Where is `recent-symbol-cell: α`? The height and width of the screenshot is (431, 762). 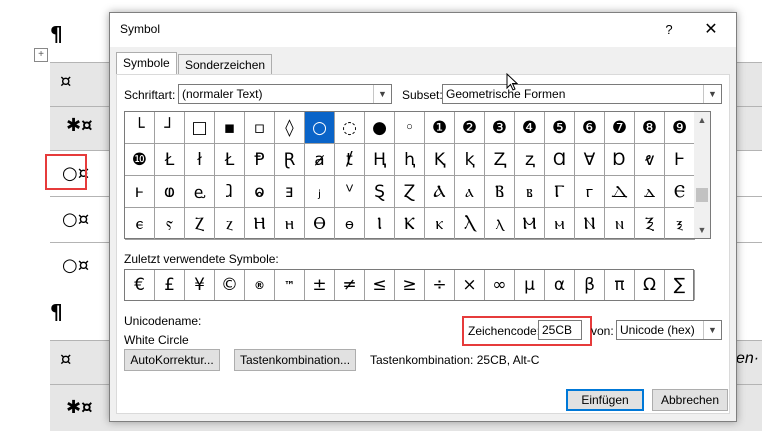 recent-symbol-cell: α is located at coordinates (560, 285).